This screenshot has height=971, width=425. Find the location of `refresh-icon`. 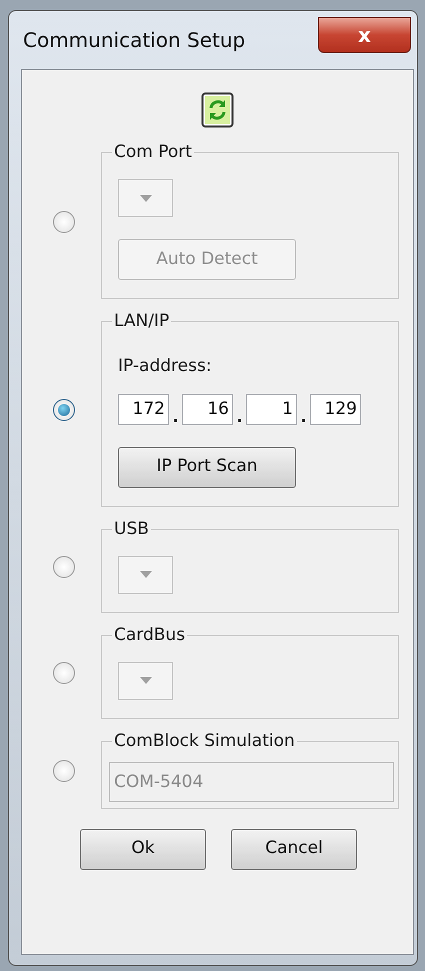

refresh-icon is located at coordinates (217, 110).